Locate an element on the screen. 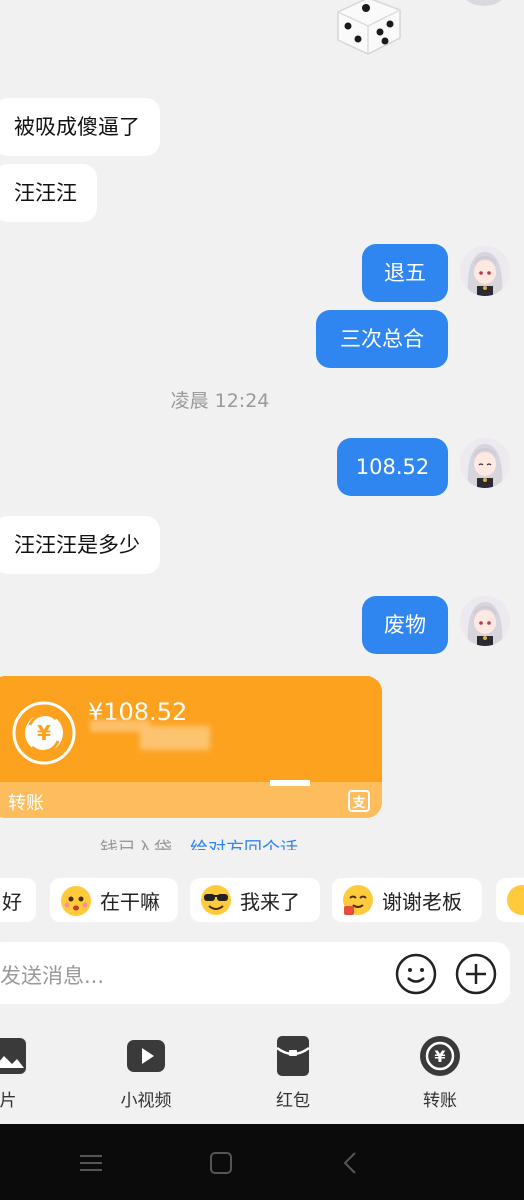 Image resolution: width=524 pixels, height=1200 pixels. toolbar-item-transfer: ¥ 转账 is located at coordinates (440, 1072).